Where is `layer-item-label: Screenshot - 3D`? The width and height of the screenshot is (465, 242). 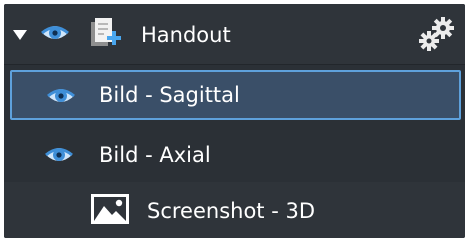
layer-item-label: Screenshot - 3D is located at coordinates (231, 211).